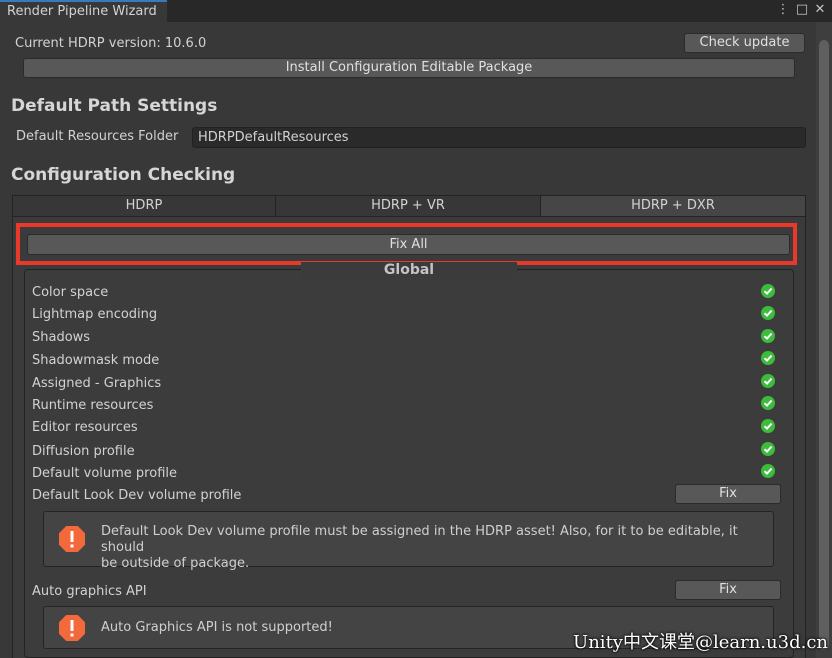 This screenshot has height=658, width=832. I want to click on window-tab: Render Pipeline Wizard, so click(83, 11).